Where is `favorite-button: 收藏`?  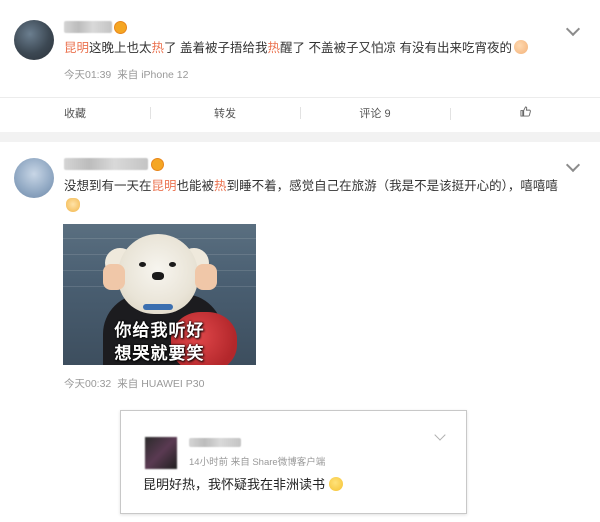
favorite-button: 收藏 is located at coordinates (75, 113).